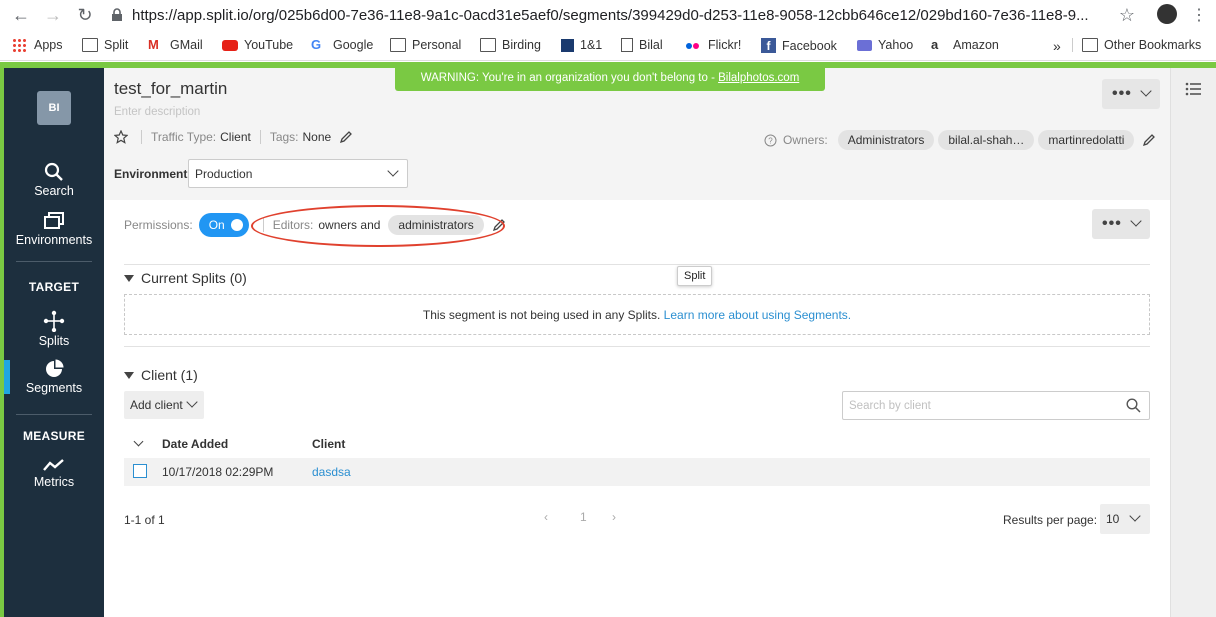 The image size is (1216, 617). Describe the element at coordinates (614, 517) in the screenshot. I see `next-page-icon: ›` at that location.